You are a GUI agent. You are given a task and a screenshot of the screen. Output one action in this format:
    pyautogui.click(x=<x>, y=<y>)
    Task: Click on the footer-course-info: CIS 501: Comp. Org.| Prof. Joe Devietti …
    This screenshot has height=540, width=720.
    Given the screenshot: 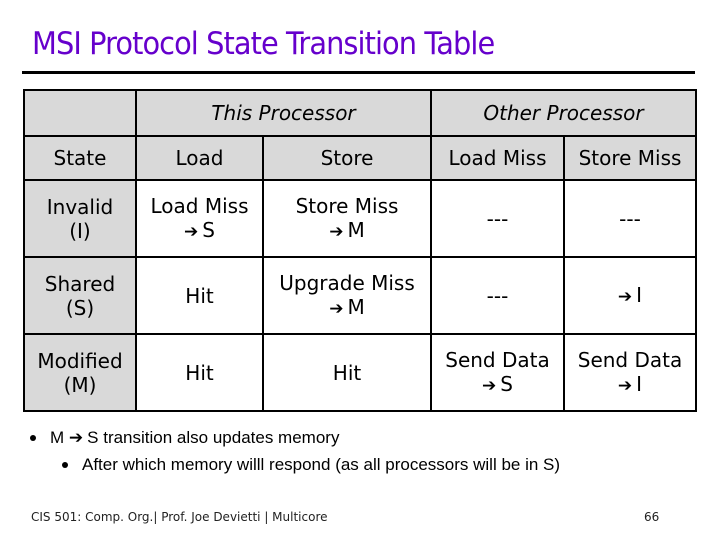 What is the action you would take?
    pyautogui.click(x=179, y=517)
    